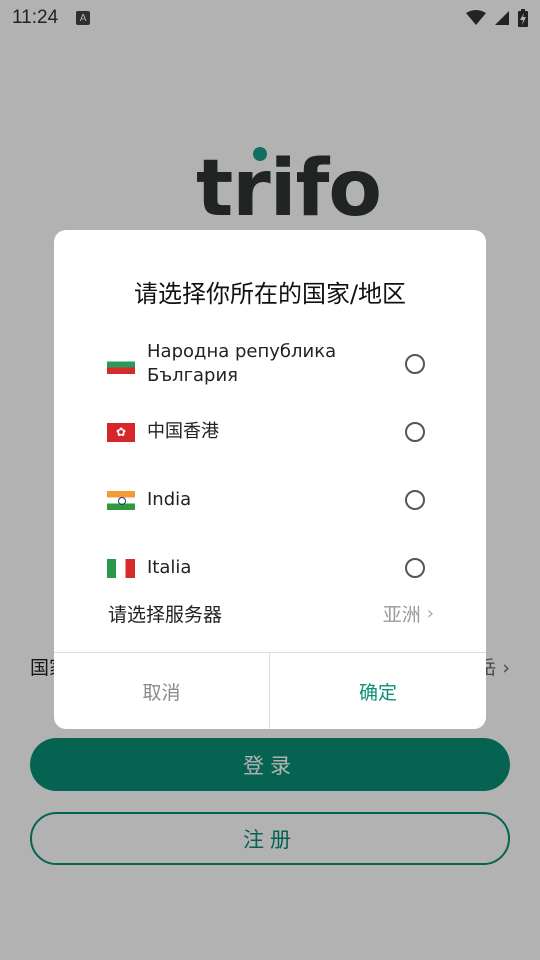 This screenshot has width=540, height=960. What do you see at coordinates (183, 431) in the screenshot?
I see `country-label: 中国香港` at bounding box center [183, 431].